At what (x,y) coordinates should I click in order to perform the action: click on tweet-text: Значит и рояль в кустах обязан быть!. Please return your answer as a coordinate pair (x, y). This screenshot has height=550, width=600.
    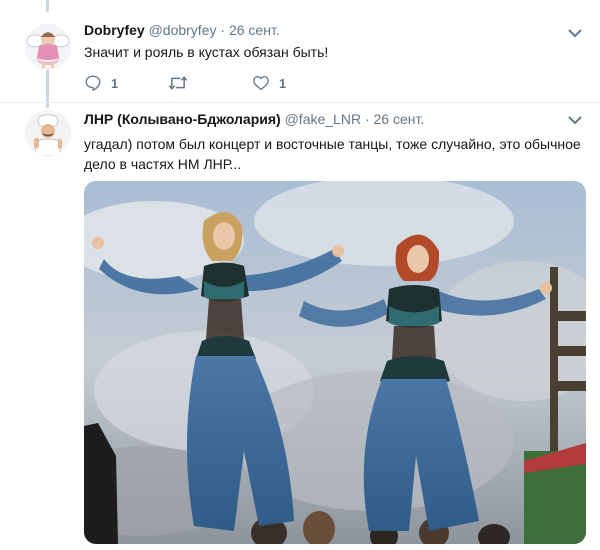
    Looking at the image, I should click on (206, 52).